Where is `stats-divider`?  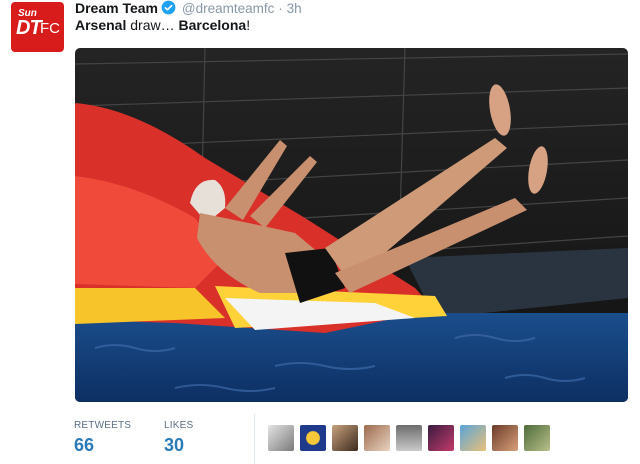
stats-divider is located at coordinates (254, 439).